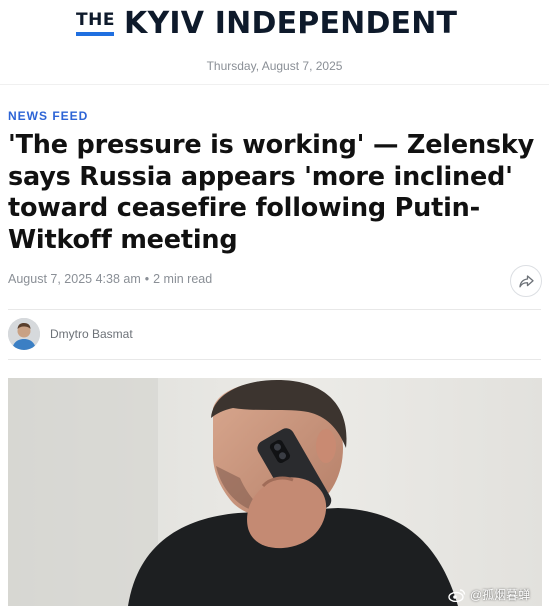  Describe the element at coordinates (91, 334) in the screenshot. I see `author-name: Dmytro Basmat` at that location.